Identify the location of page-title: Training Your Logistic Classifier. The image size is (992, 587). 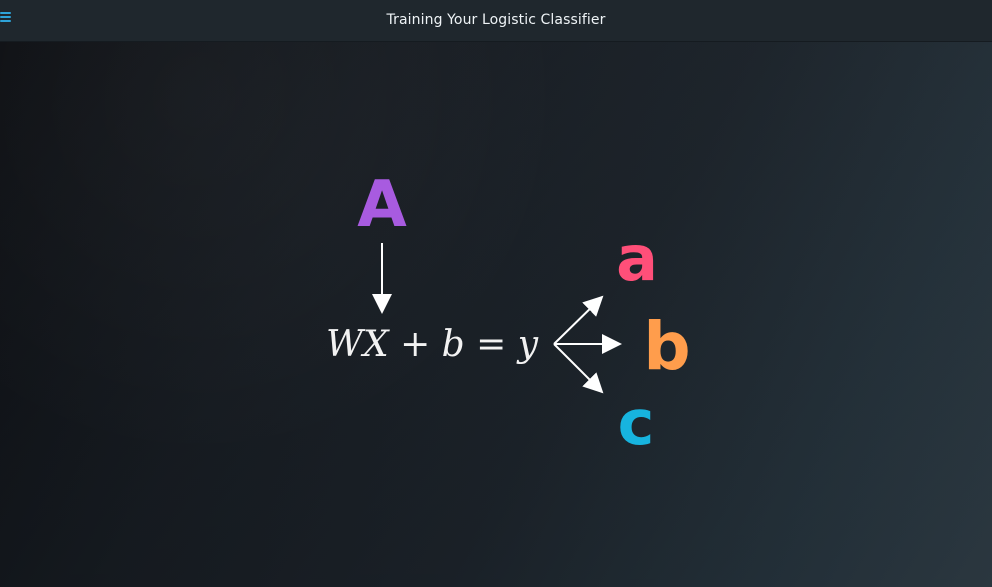
(496, 19).